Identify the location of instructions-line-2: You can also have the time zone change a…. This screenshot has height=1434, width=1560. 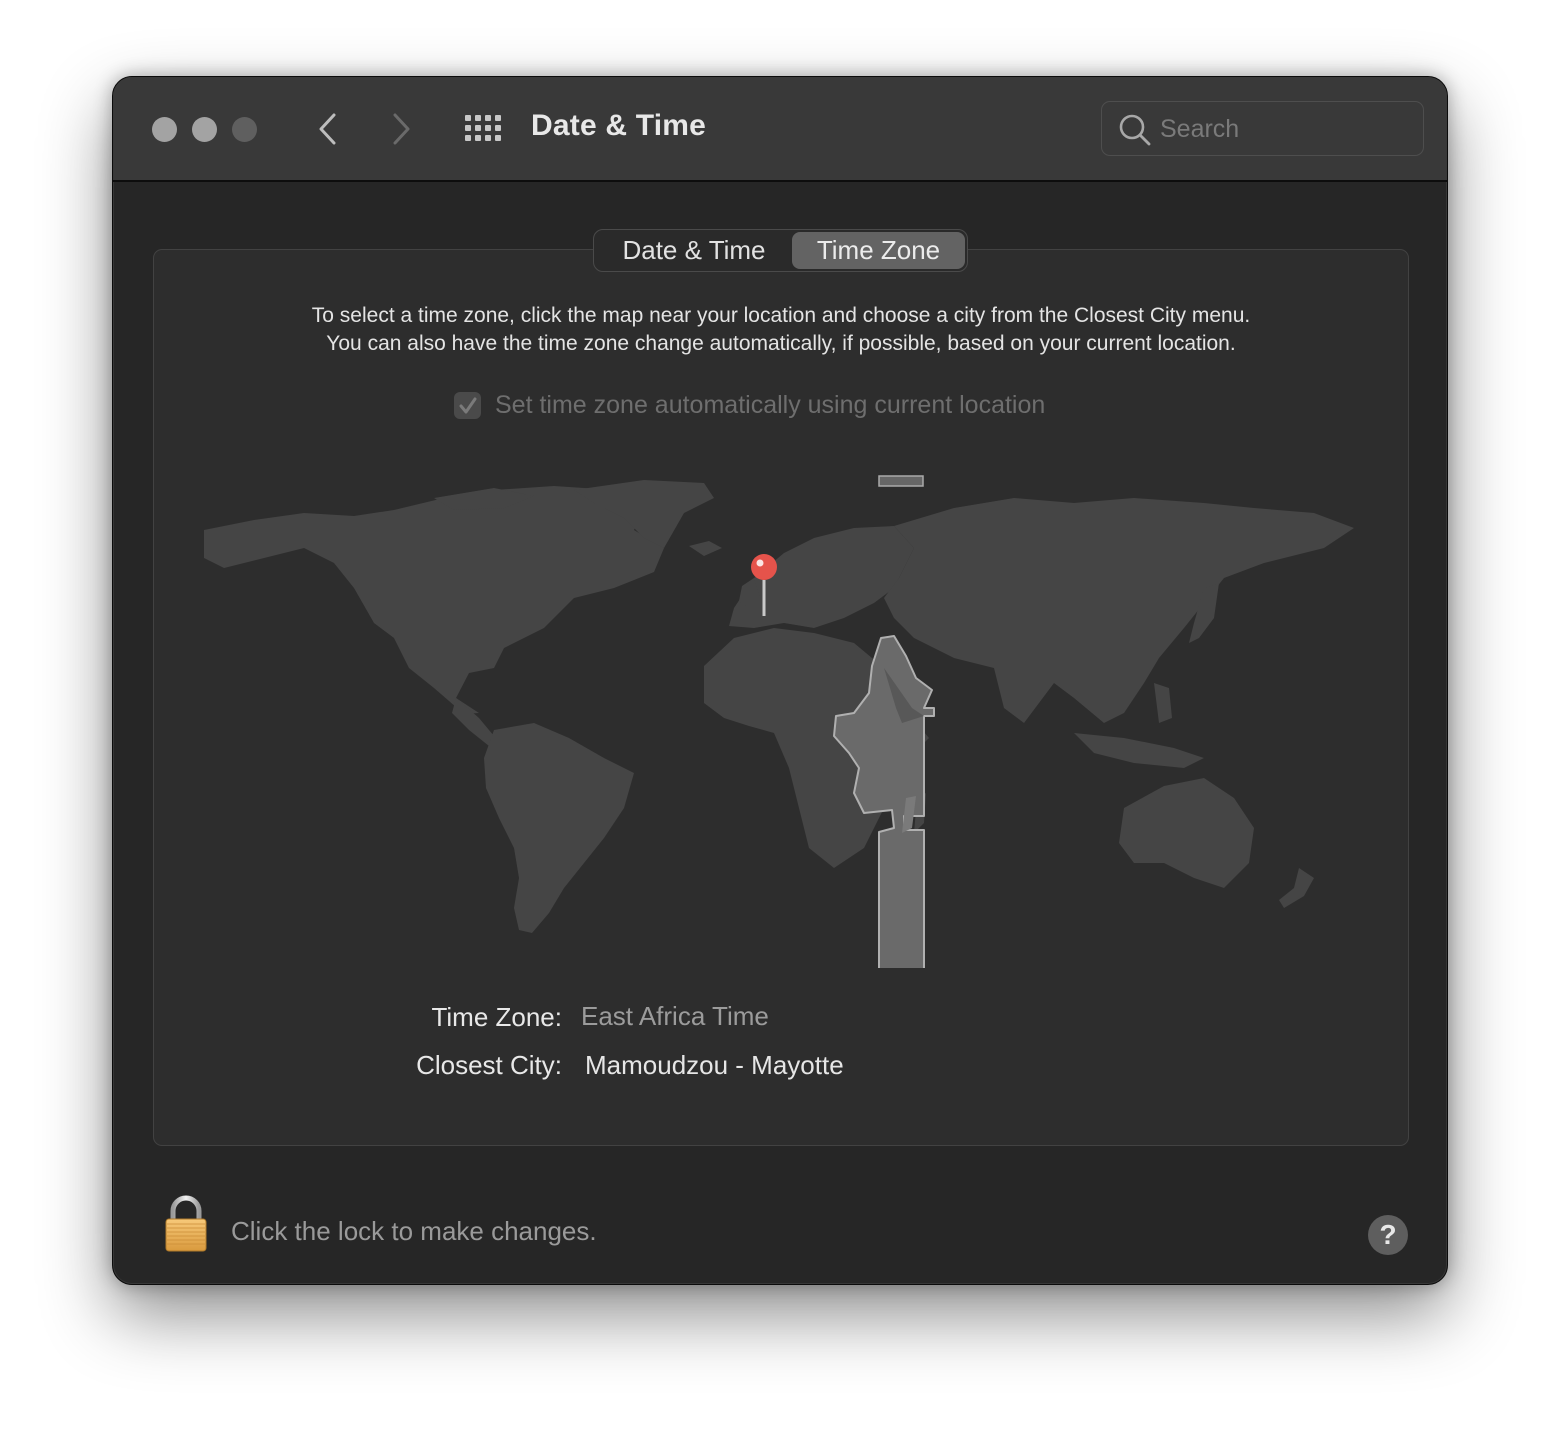
(781, 343).